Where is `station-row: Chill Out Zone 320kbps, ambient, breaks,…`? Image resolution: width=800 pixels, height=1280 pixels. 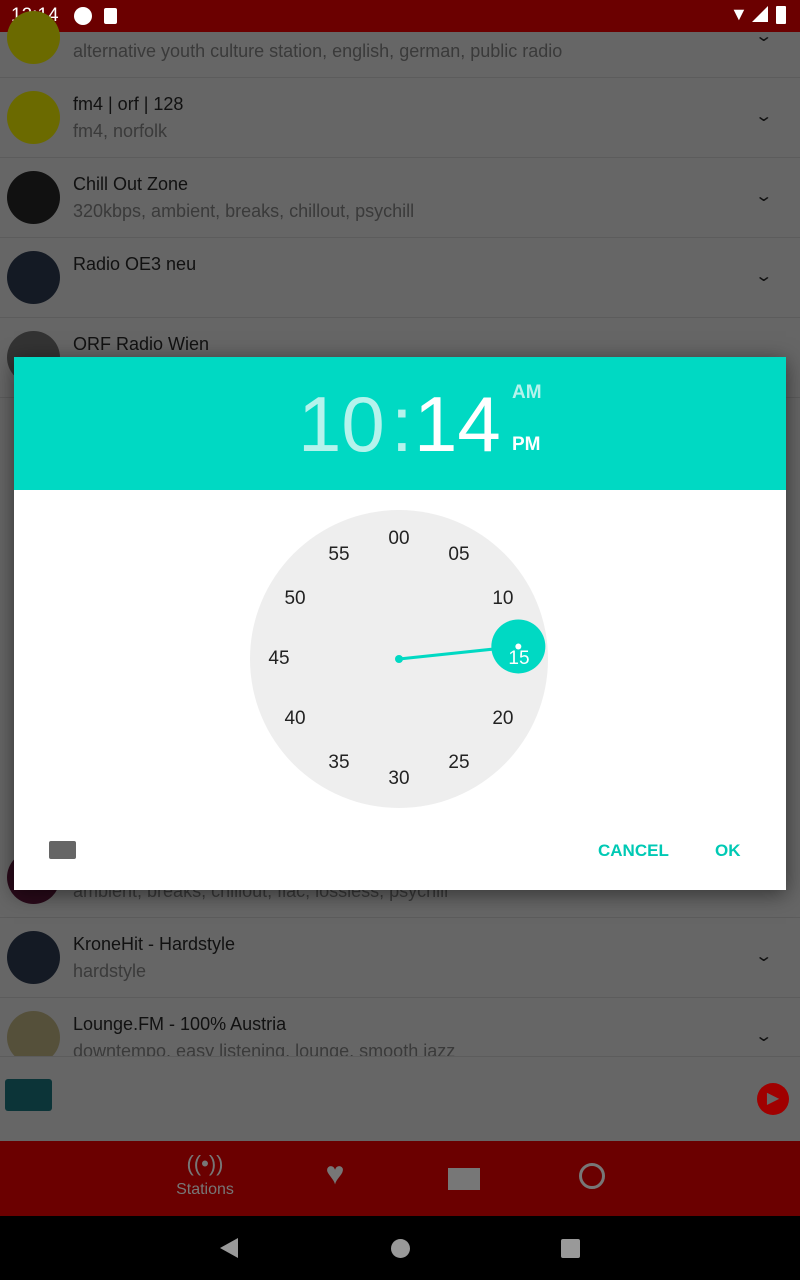
station-row: Chill Out Zone 320kbps, ambient, breaks,… is located at coordinates (400, 198).